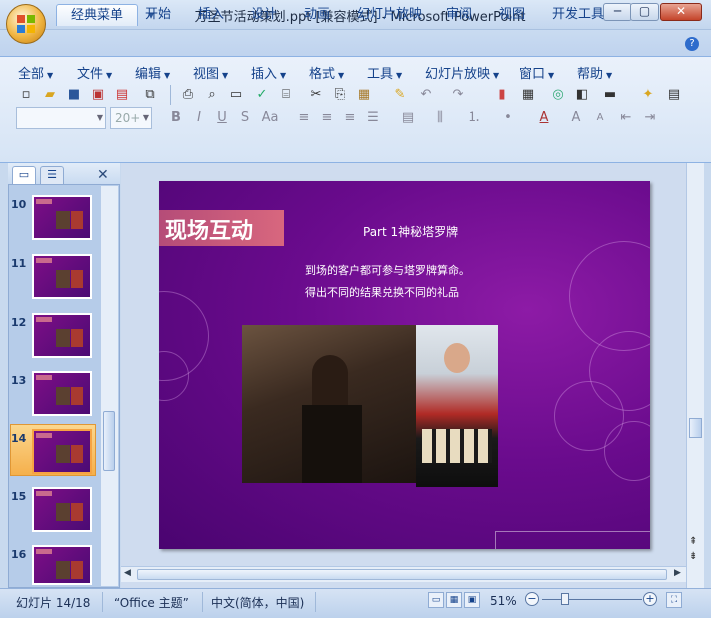  I want to click on slide-heading: 现场互动, so click(209, 229).